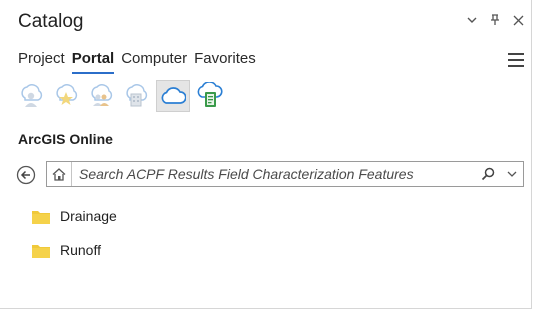  I want to click on hamburger-menu-icon, so click(516, 60).